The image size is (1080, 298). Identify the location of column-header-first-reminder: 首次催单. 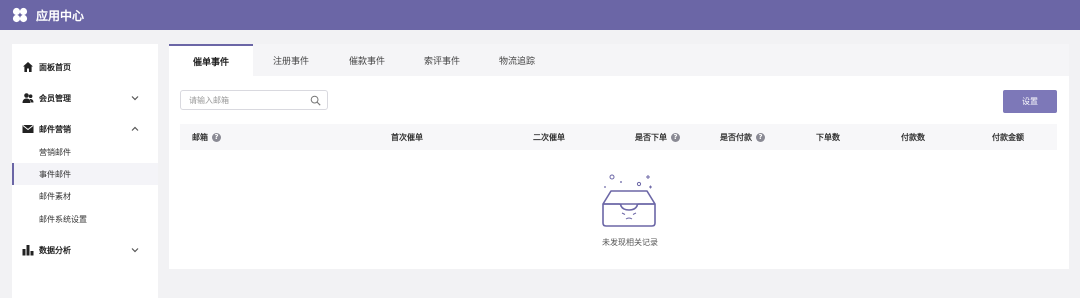
(407, 137).